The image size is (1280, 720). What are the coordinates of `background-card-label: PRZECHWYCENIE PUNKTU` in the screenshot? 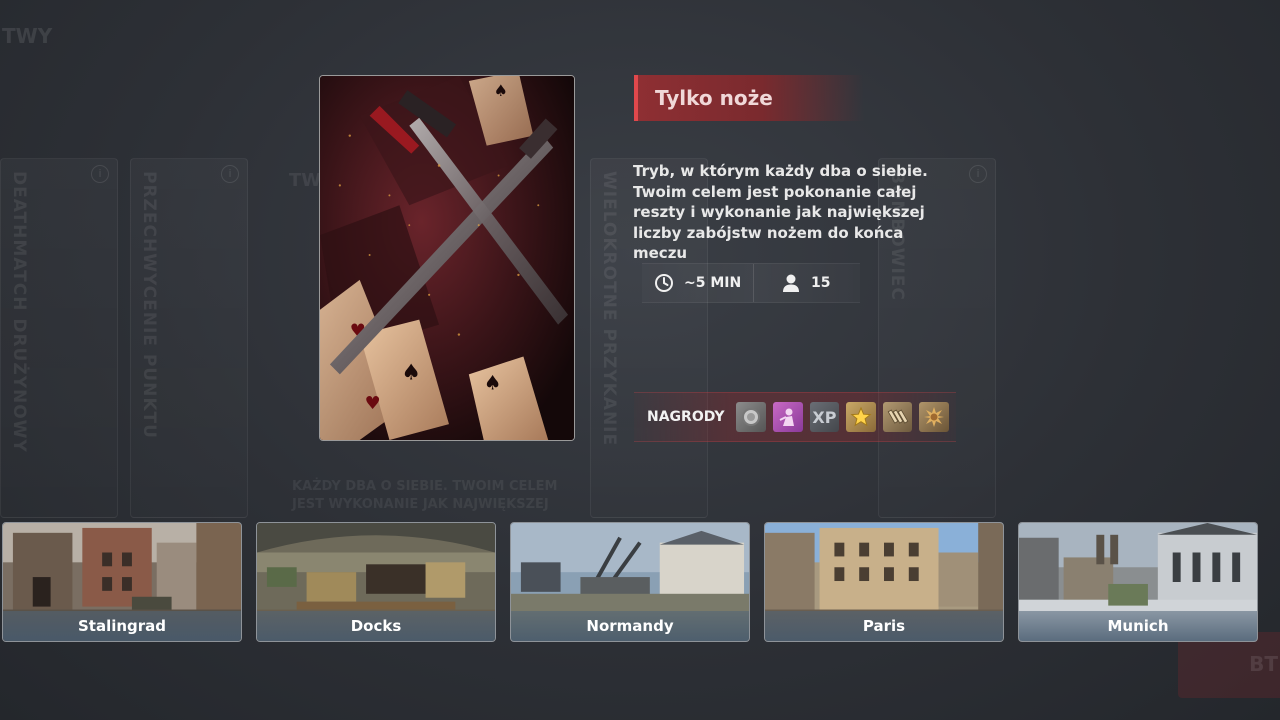 It's located at (149, 305).